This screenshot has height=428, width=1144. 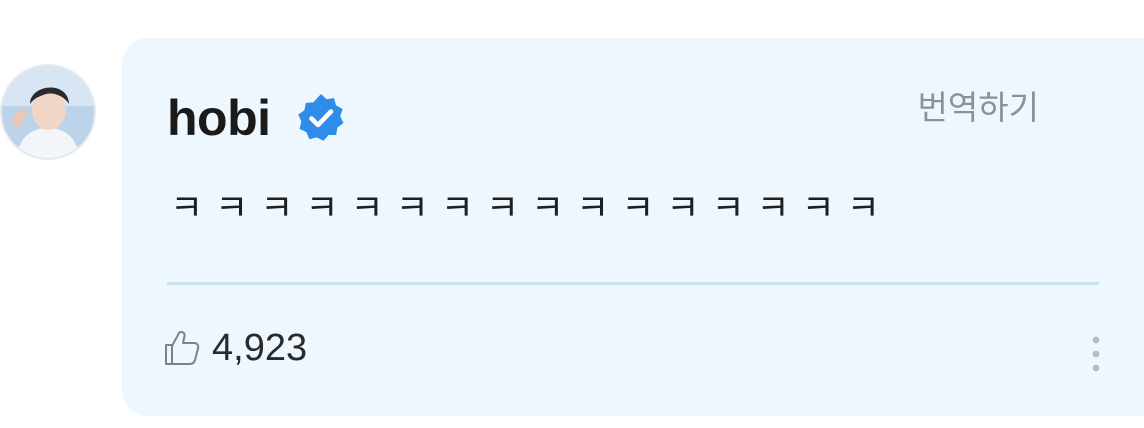 I want to click on comment-text: ㅋㅋㅋㅋㅋㅋㅋㅋㅋㅋㅋㅋㅋㅋㅋㅋ, so click(x=531, y=208).